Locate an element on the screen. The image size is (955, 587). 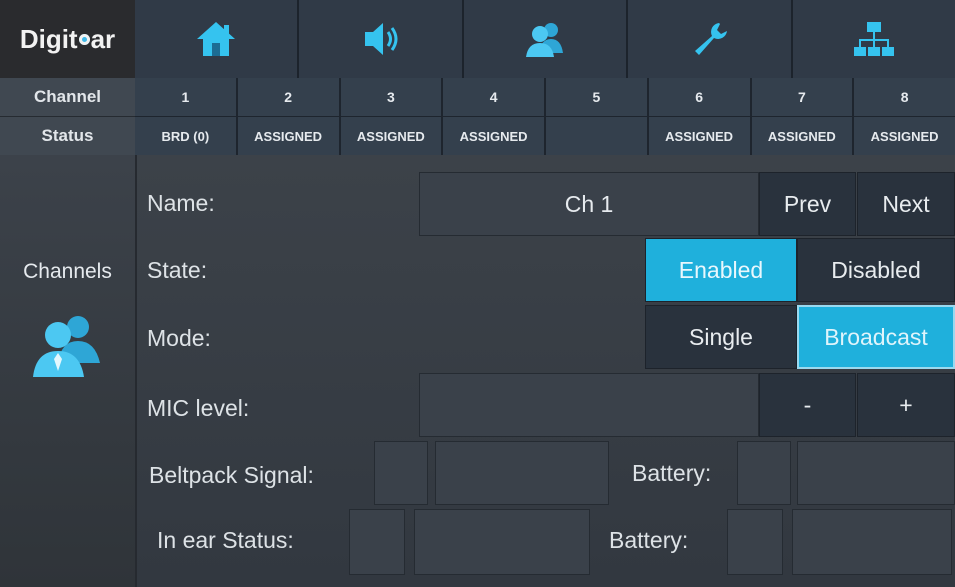
next-button: Next is located at coordinates (906, 204).